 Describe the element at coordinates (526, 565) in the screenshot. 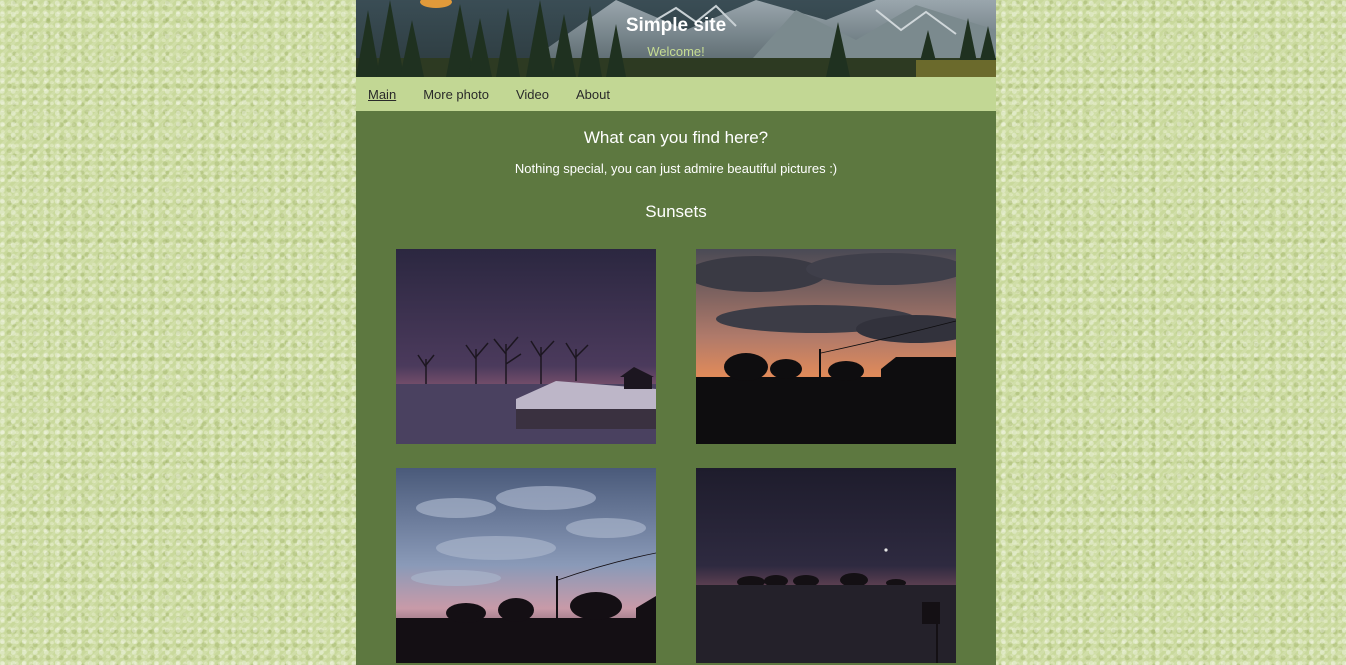

I see `sunset-photo-blue-clouds` at that location.